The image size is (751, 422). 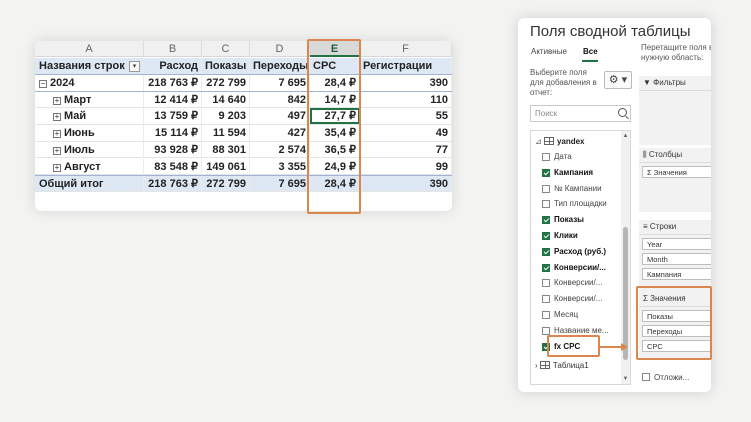 What do you see at coordinates (335, 83) in the screenshot?
I see `cell-cpc: 28,4 ₽` at bounding box center [335, 83].